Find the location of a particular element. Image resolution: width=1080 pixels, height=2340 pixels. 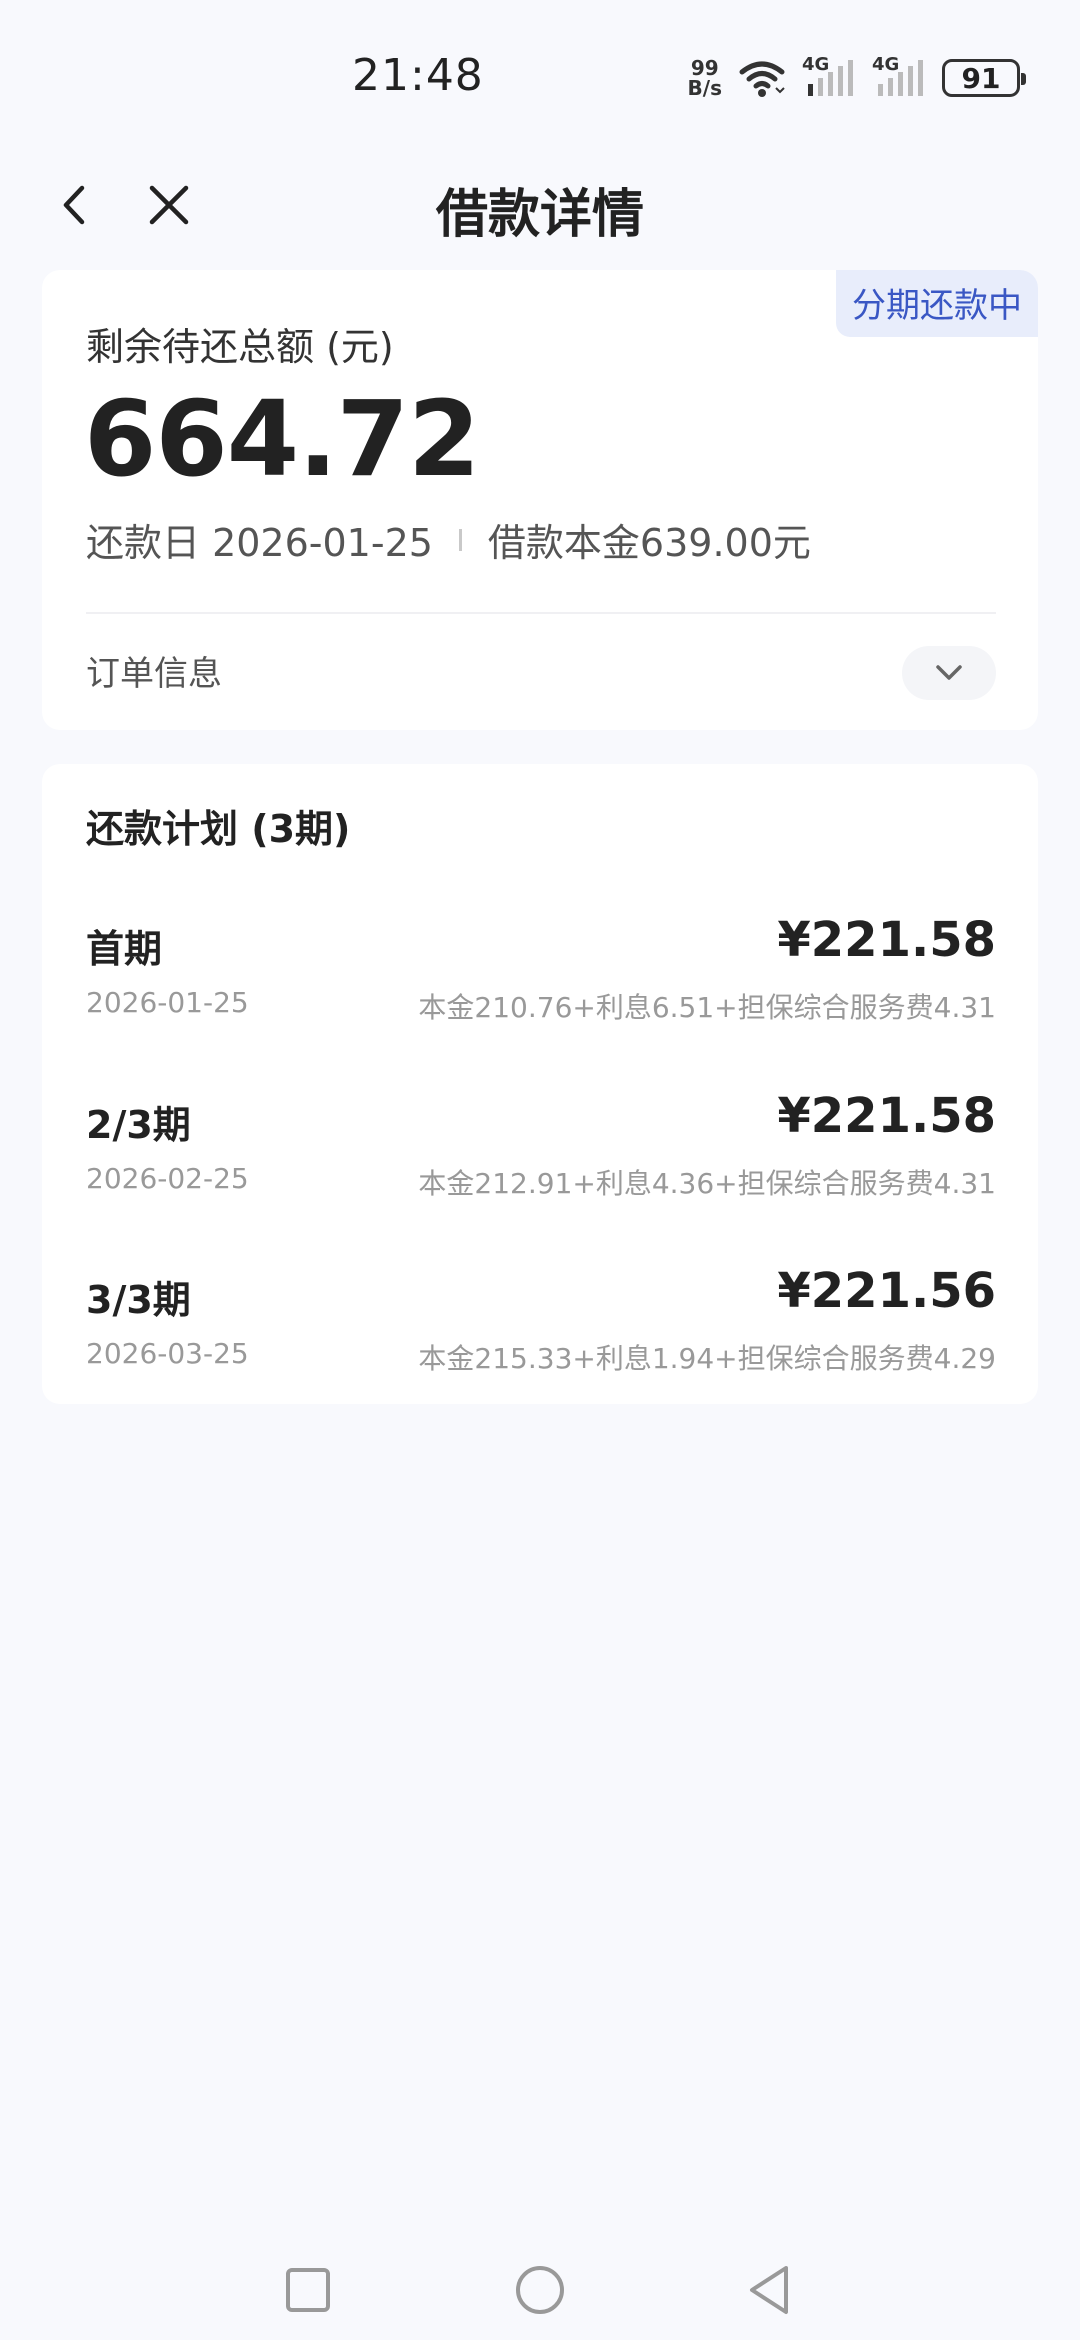

order-info-expand-button is located at coordinates (949, 673).